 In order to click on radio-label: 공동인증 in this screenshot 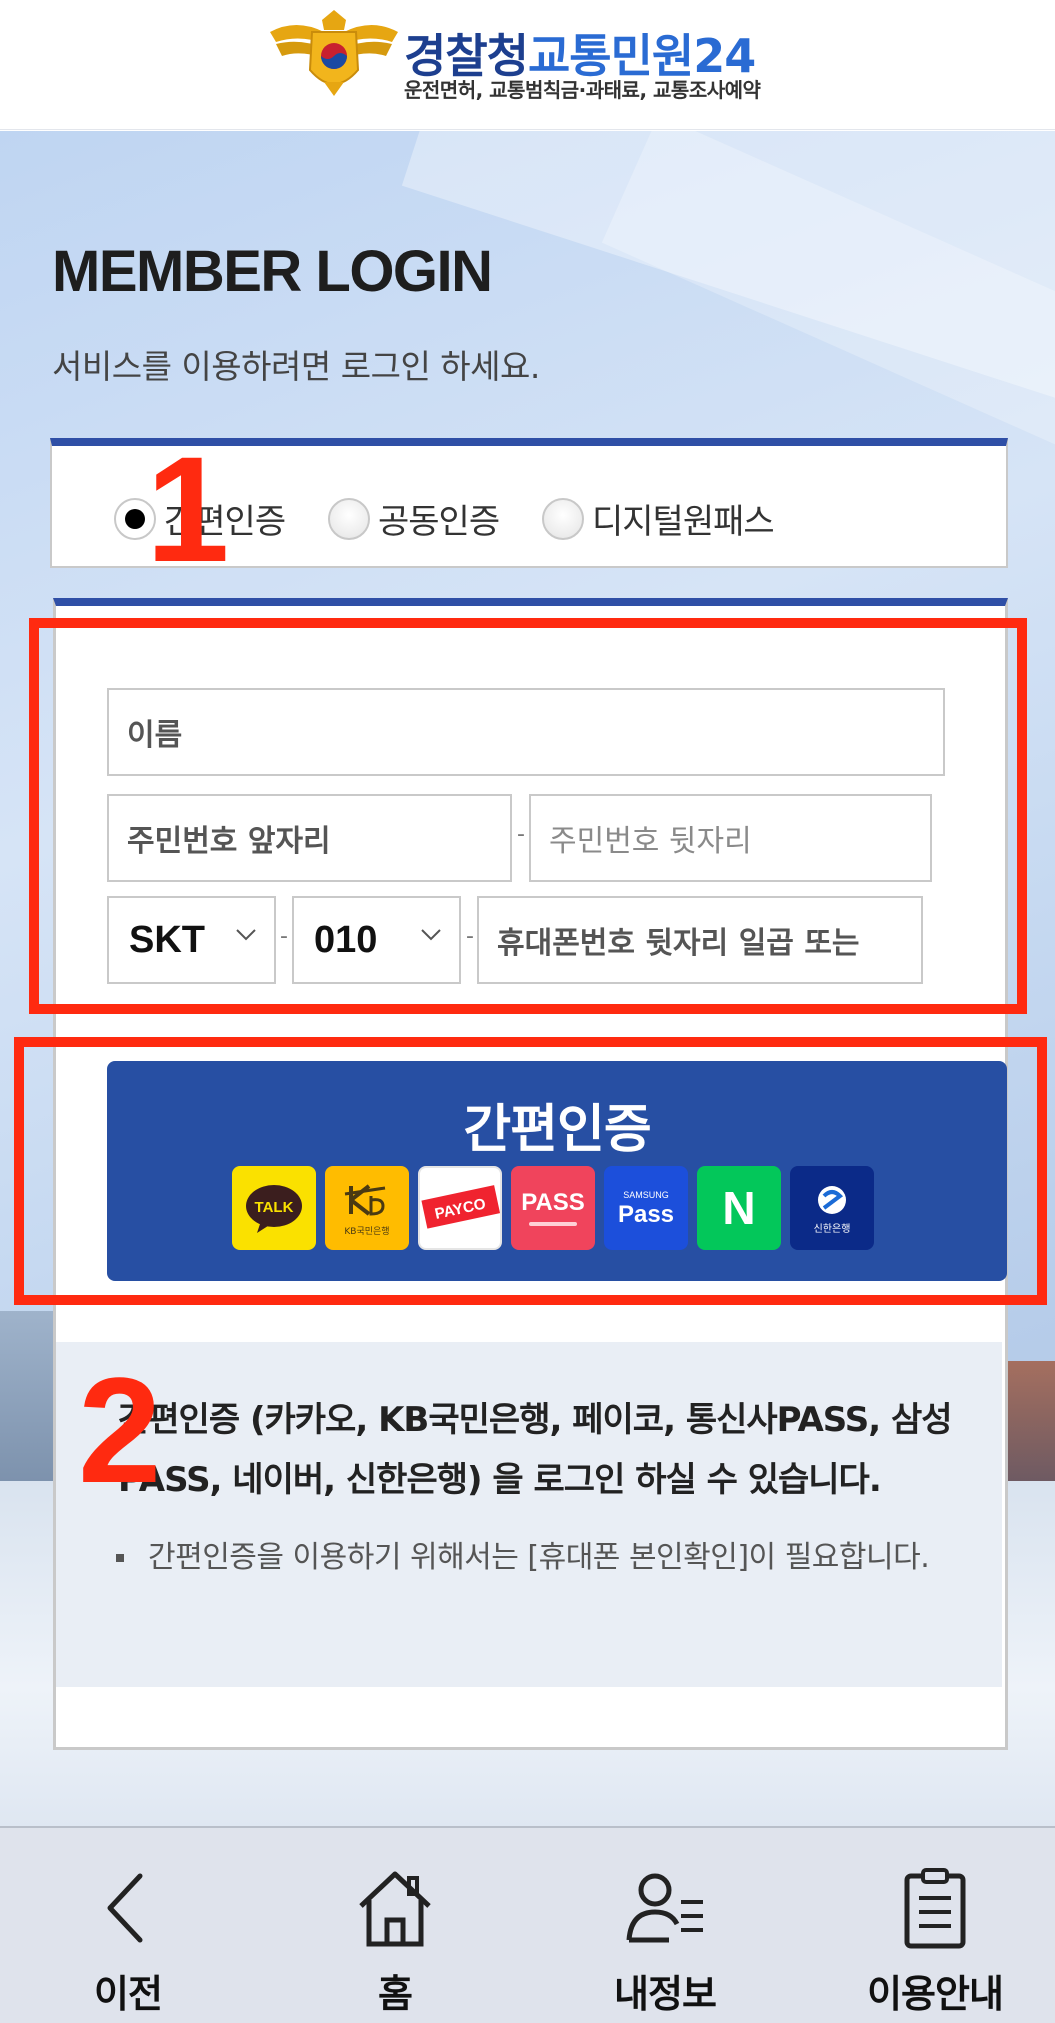, I will do `click(439, 522)`.